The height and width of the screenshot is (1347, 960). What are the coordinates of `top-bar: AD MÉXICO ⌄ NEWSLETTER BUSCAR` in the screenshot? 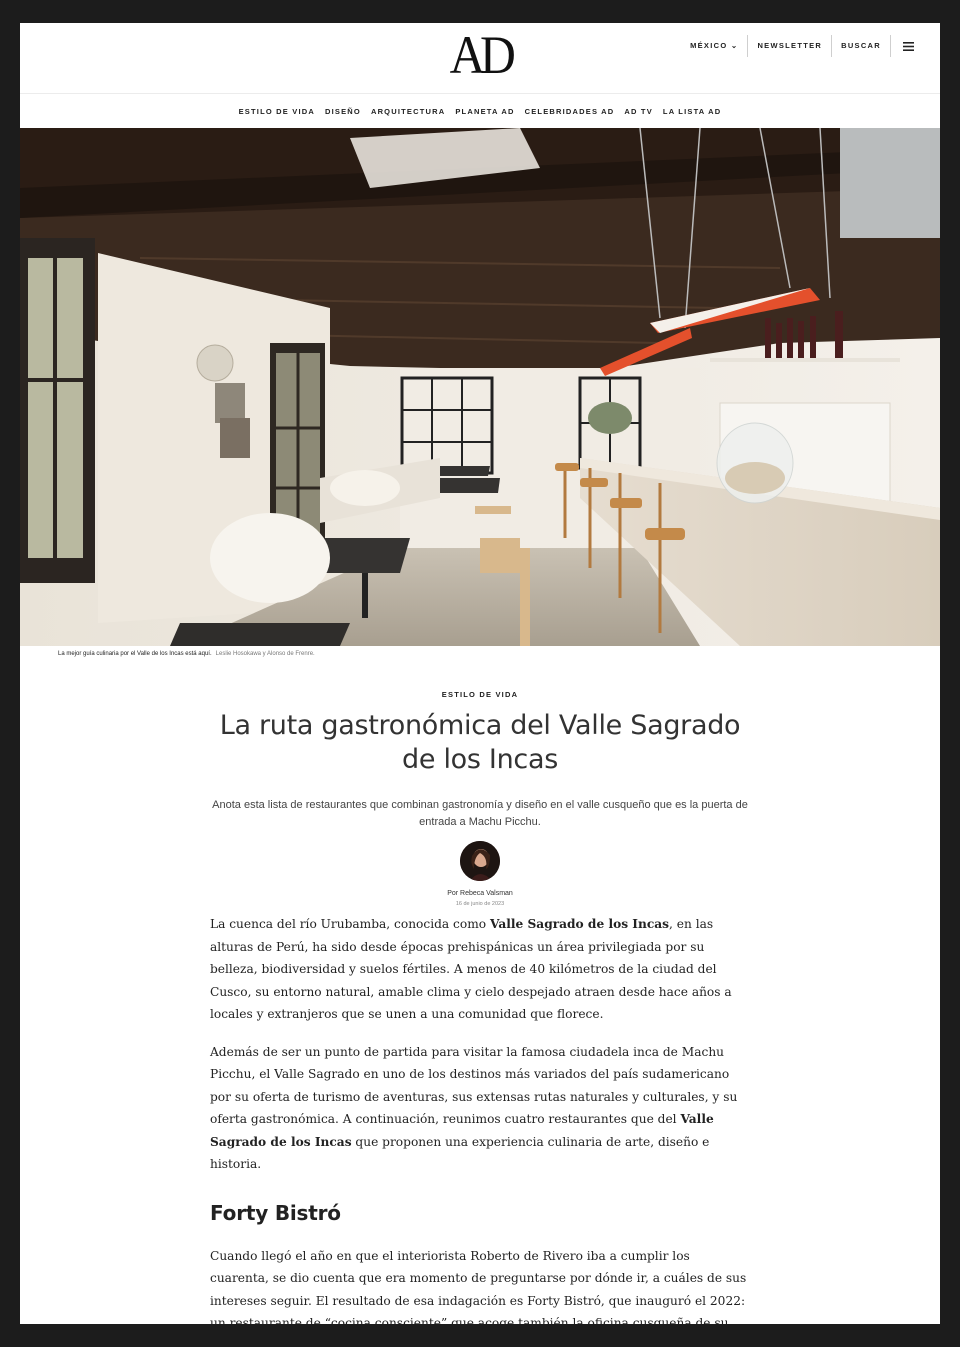 It's located at (480, 58).